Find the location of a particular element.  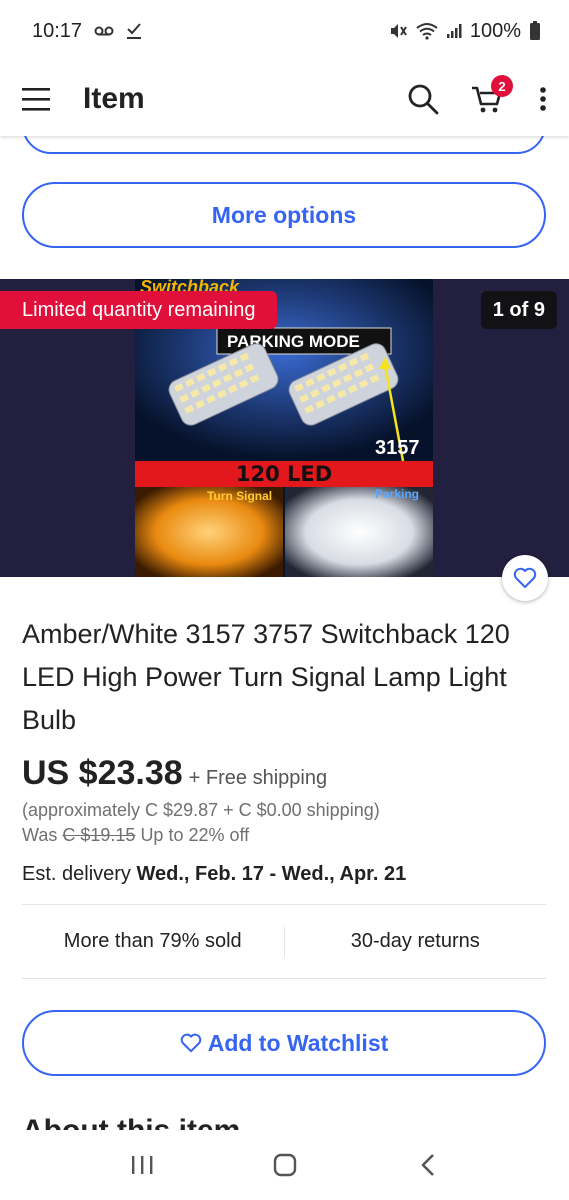

previous-button-partial is located at coordinates (284, 145).